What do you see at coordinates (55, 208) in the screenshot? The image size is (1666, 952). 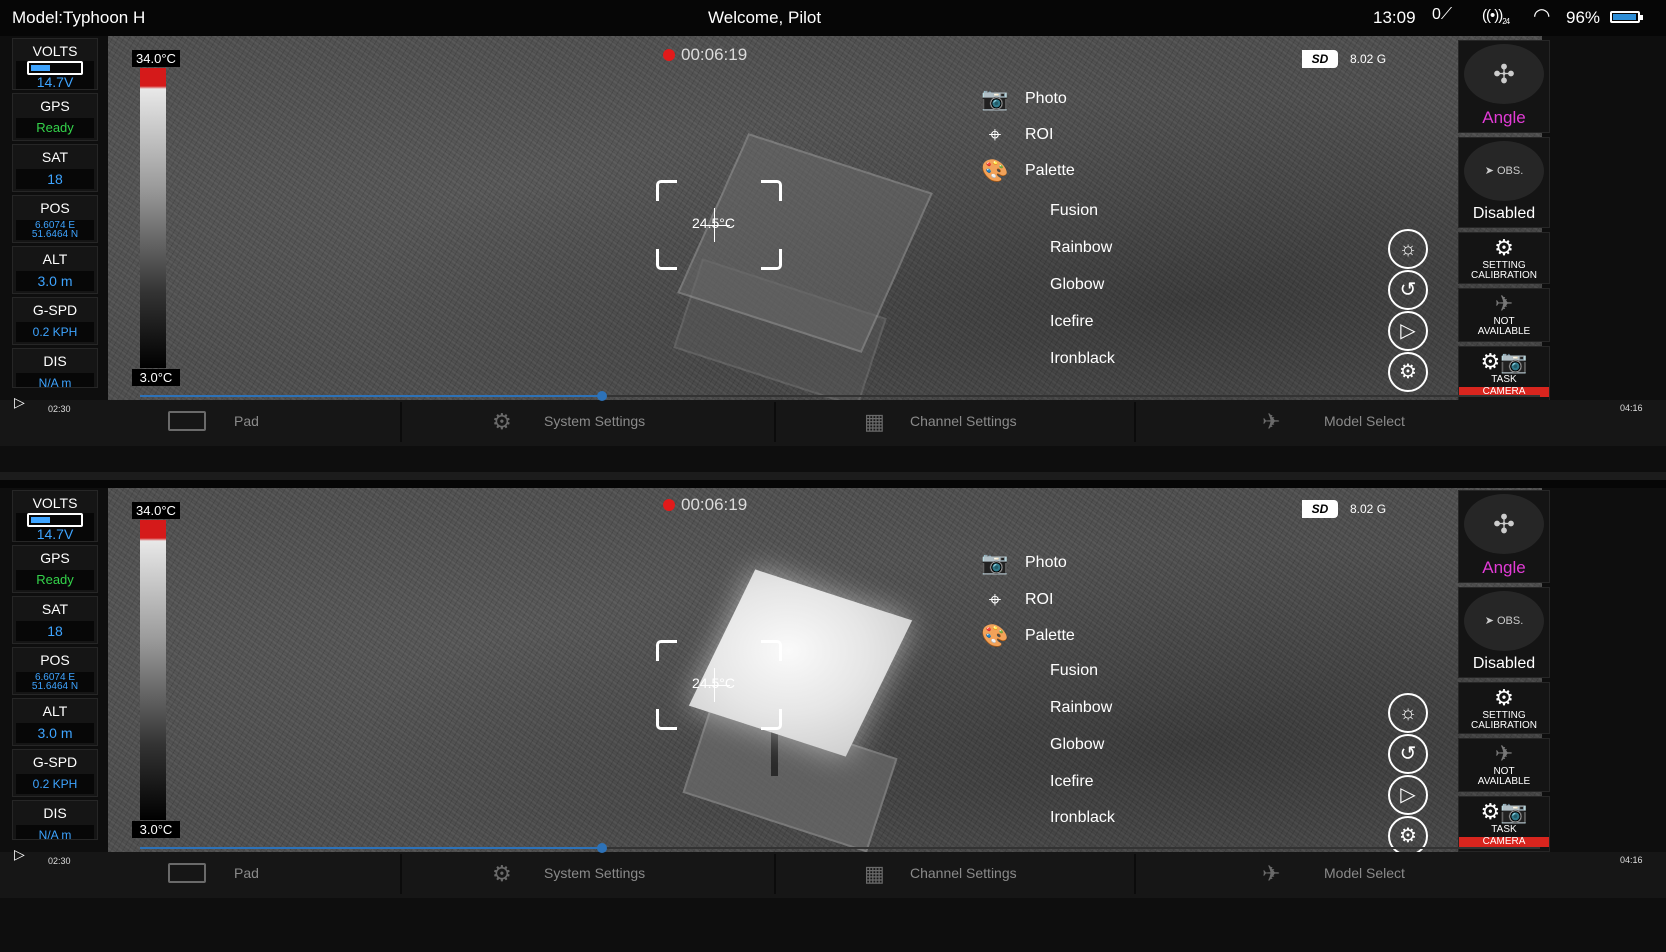 I see `pos-label: POS` at bounding box center [55, 208].